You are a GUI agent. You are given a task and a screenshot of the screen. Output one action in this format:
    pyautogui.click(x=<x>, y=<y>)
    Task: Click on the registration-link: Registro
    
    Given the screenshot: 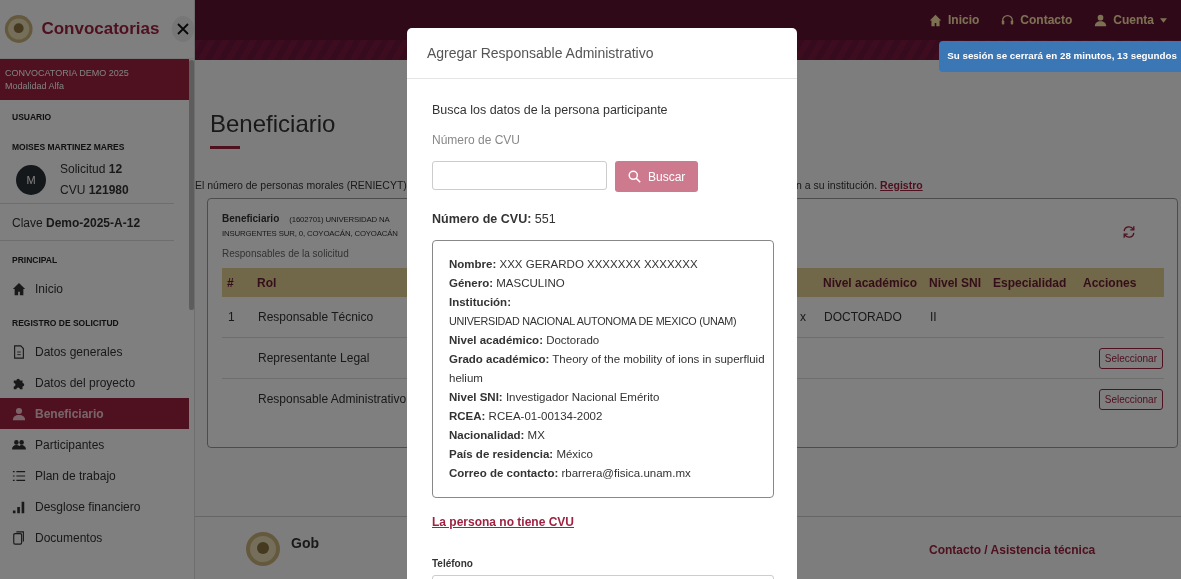 What is the action you would take?
    pyautogui.click(x=901, y=185)
    